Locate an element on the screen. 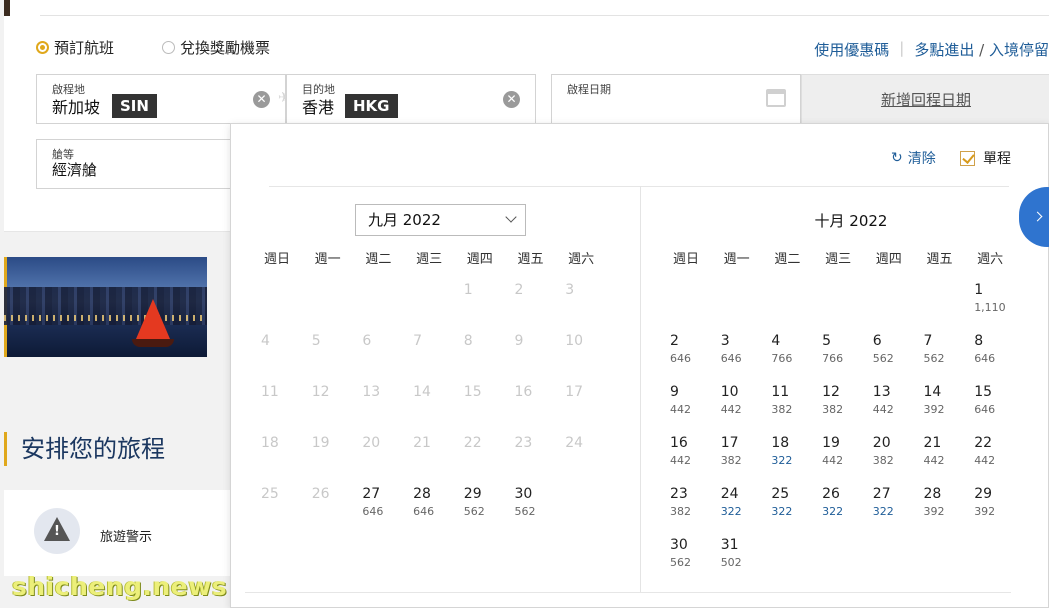 The width and height of the screenshot is (1049, 608). calendar-day: 25 322 is located at coordinates (789, 509).